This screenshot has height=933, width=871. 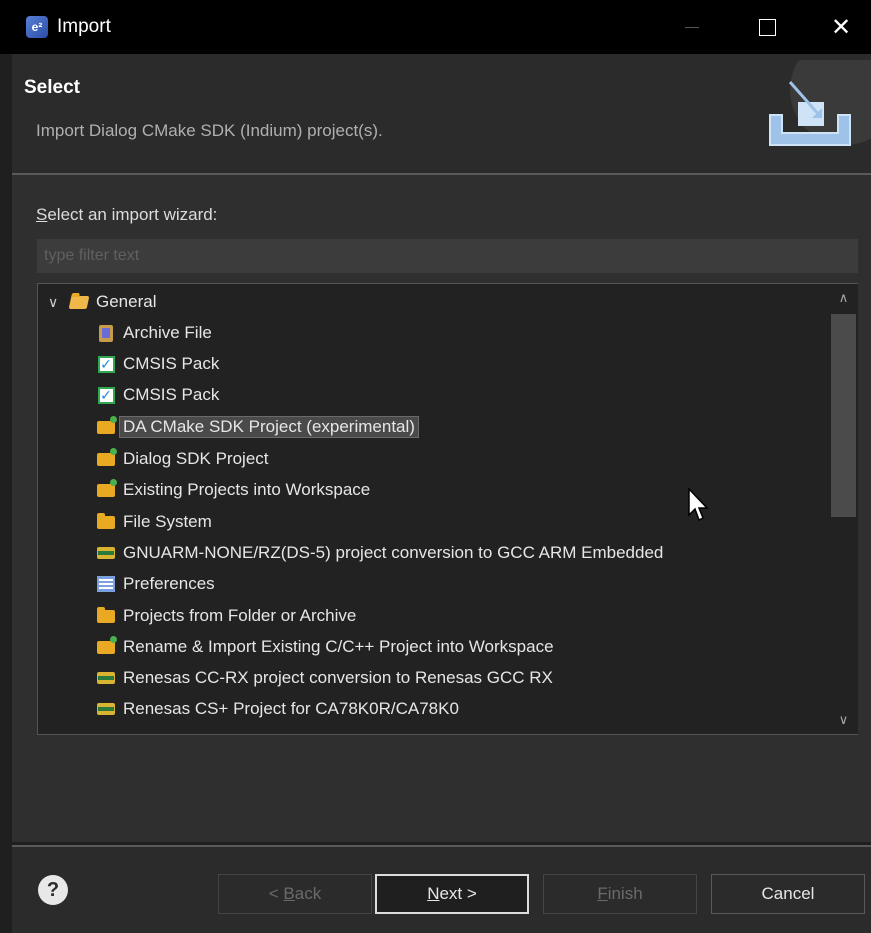 What do you see at coordinates (127, 214) in the screenshot?
I see `select-wizard-label: Select an import wizard:` at bounding box center [127, 214].